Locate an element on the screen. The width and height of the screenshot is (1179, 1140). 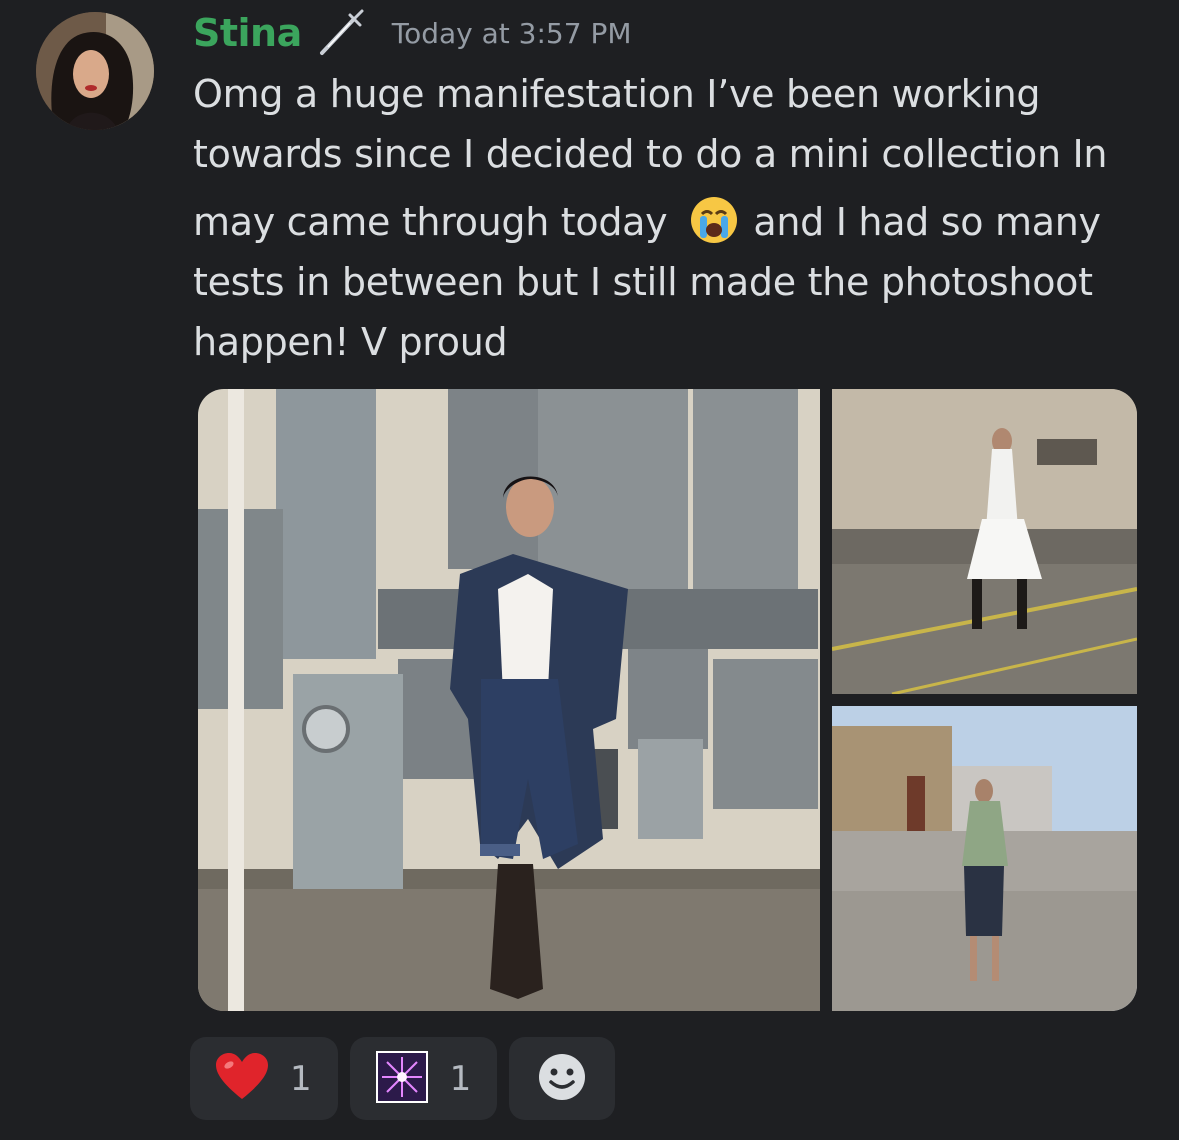
loudly-crying-face-icon is located at coordinates (714, 220).